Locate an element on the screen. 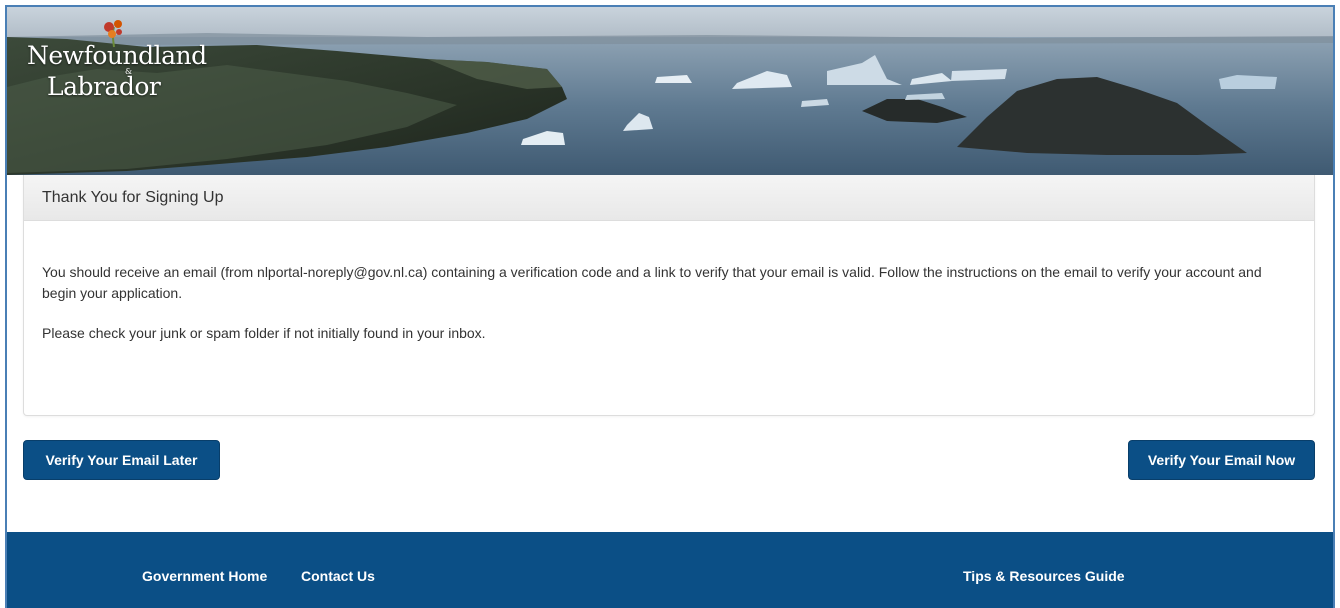 The height and width of the screenshot is (608, 1340). panel-title: Thank You for Signing Up is located at coordinates (669, 198).